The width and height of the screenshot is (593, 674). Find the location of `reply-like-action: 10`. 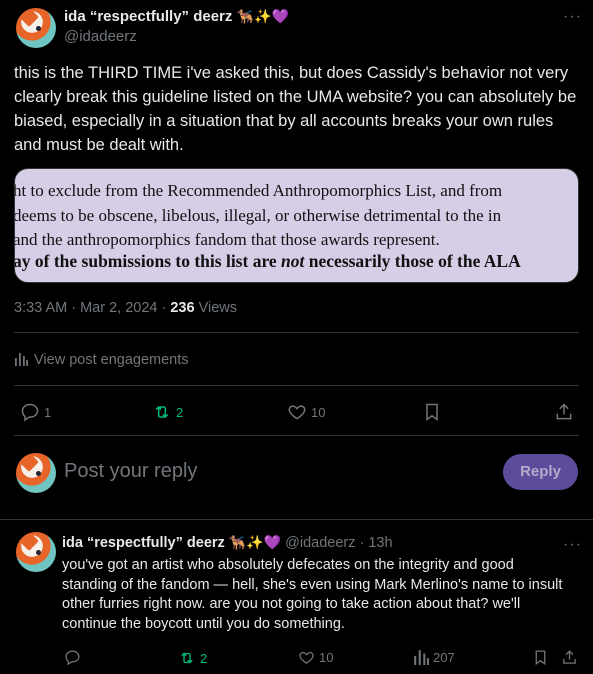

reply-like-action: 10 is located at coordinates (315, 657).